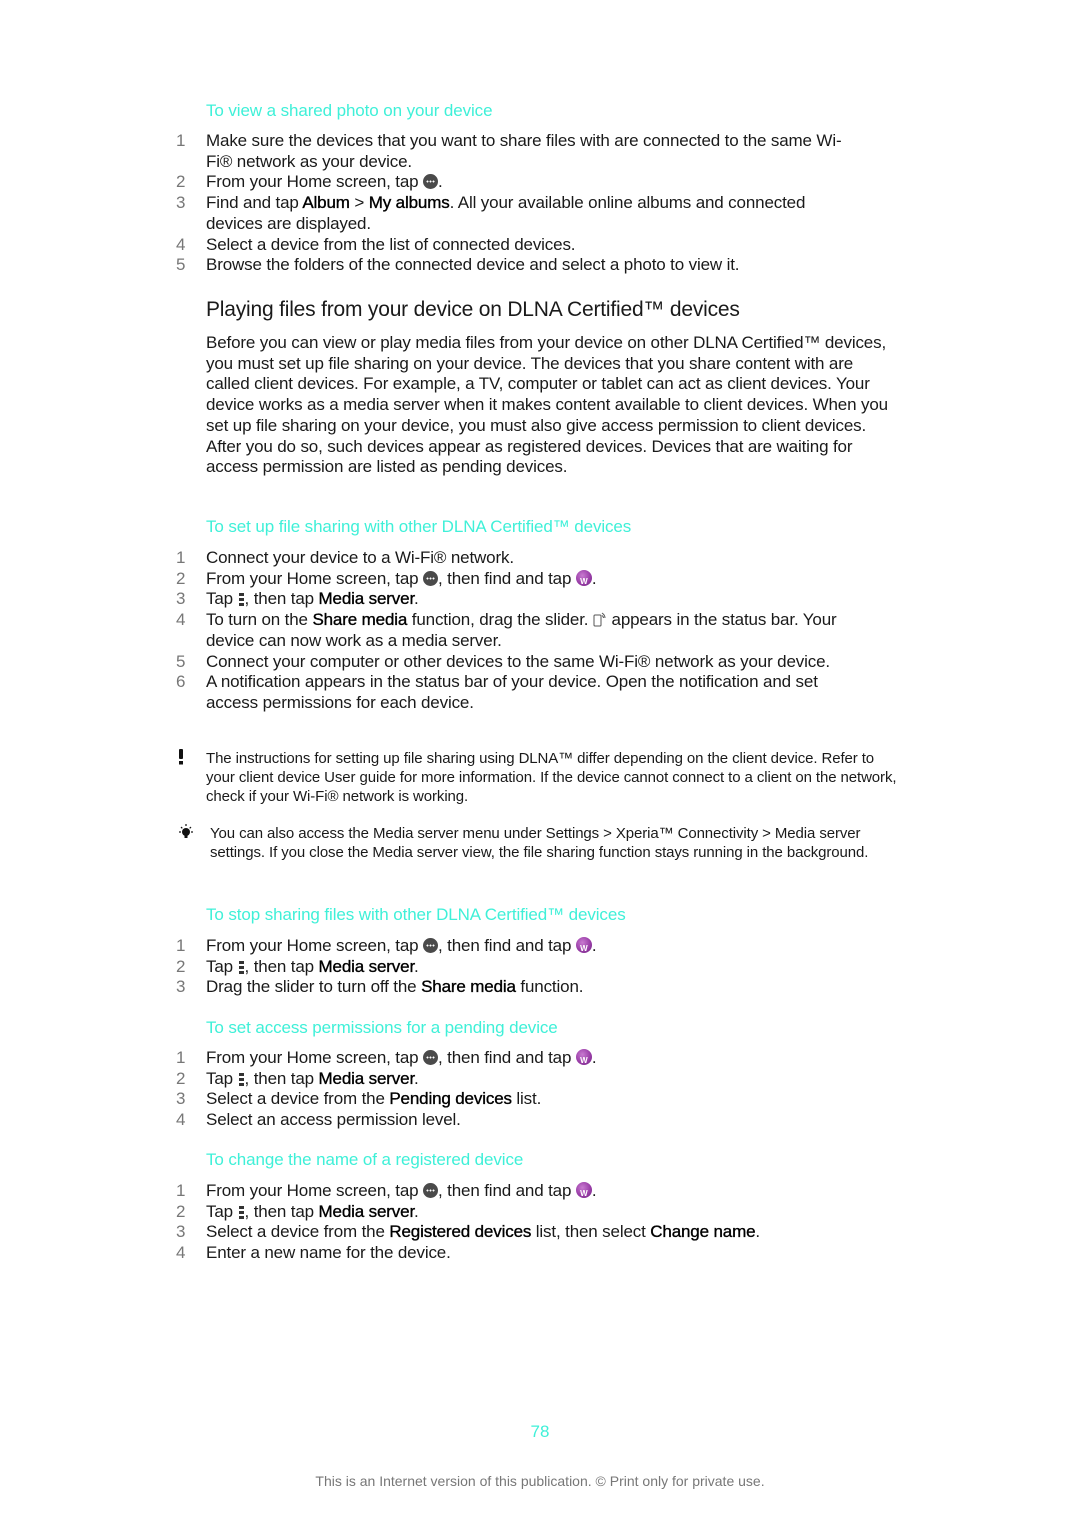  Describe the element at coordinates (549, 987) in the screenshot. I see `step-text: function.` at that location.